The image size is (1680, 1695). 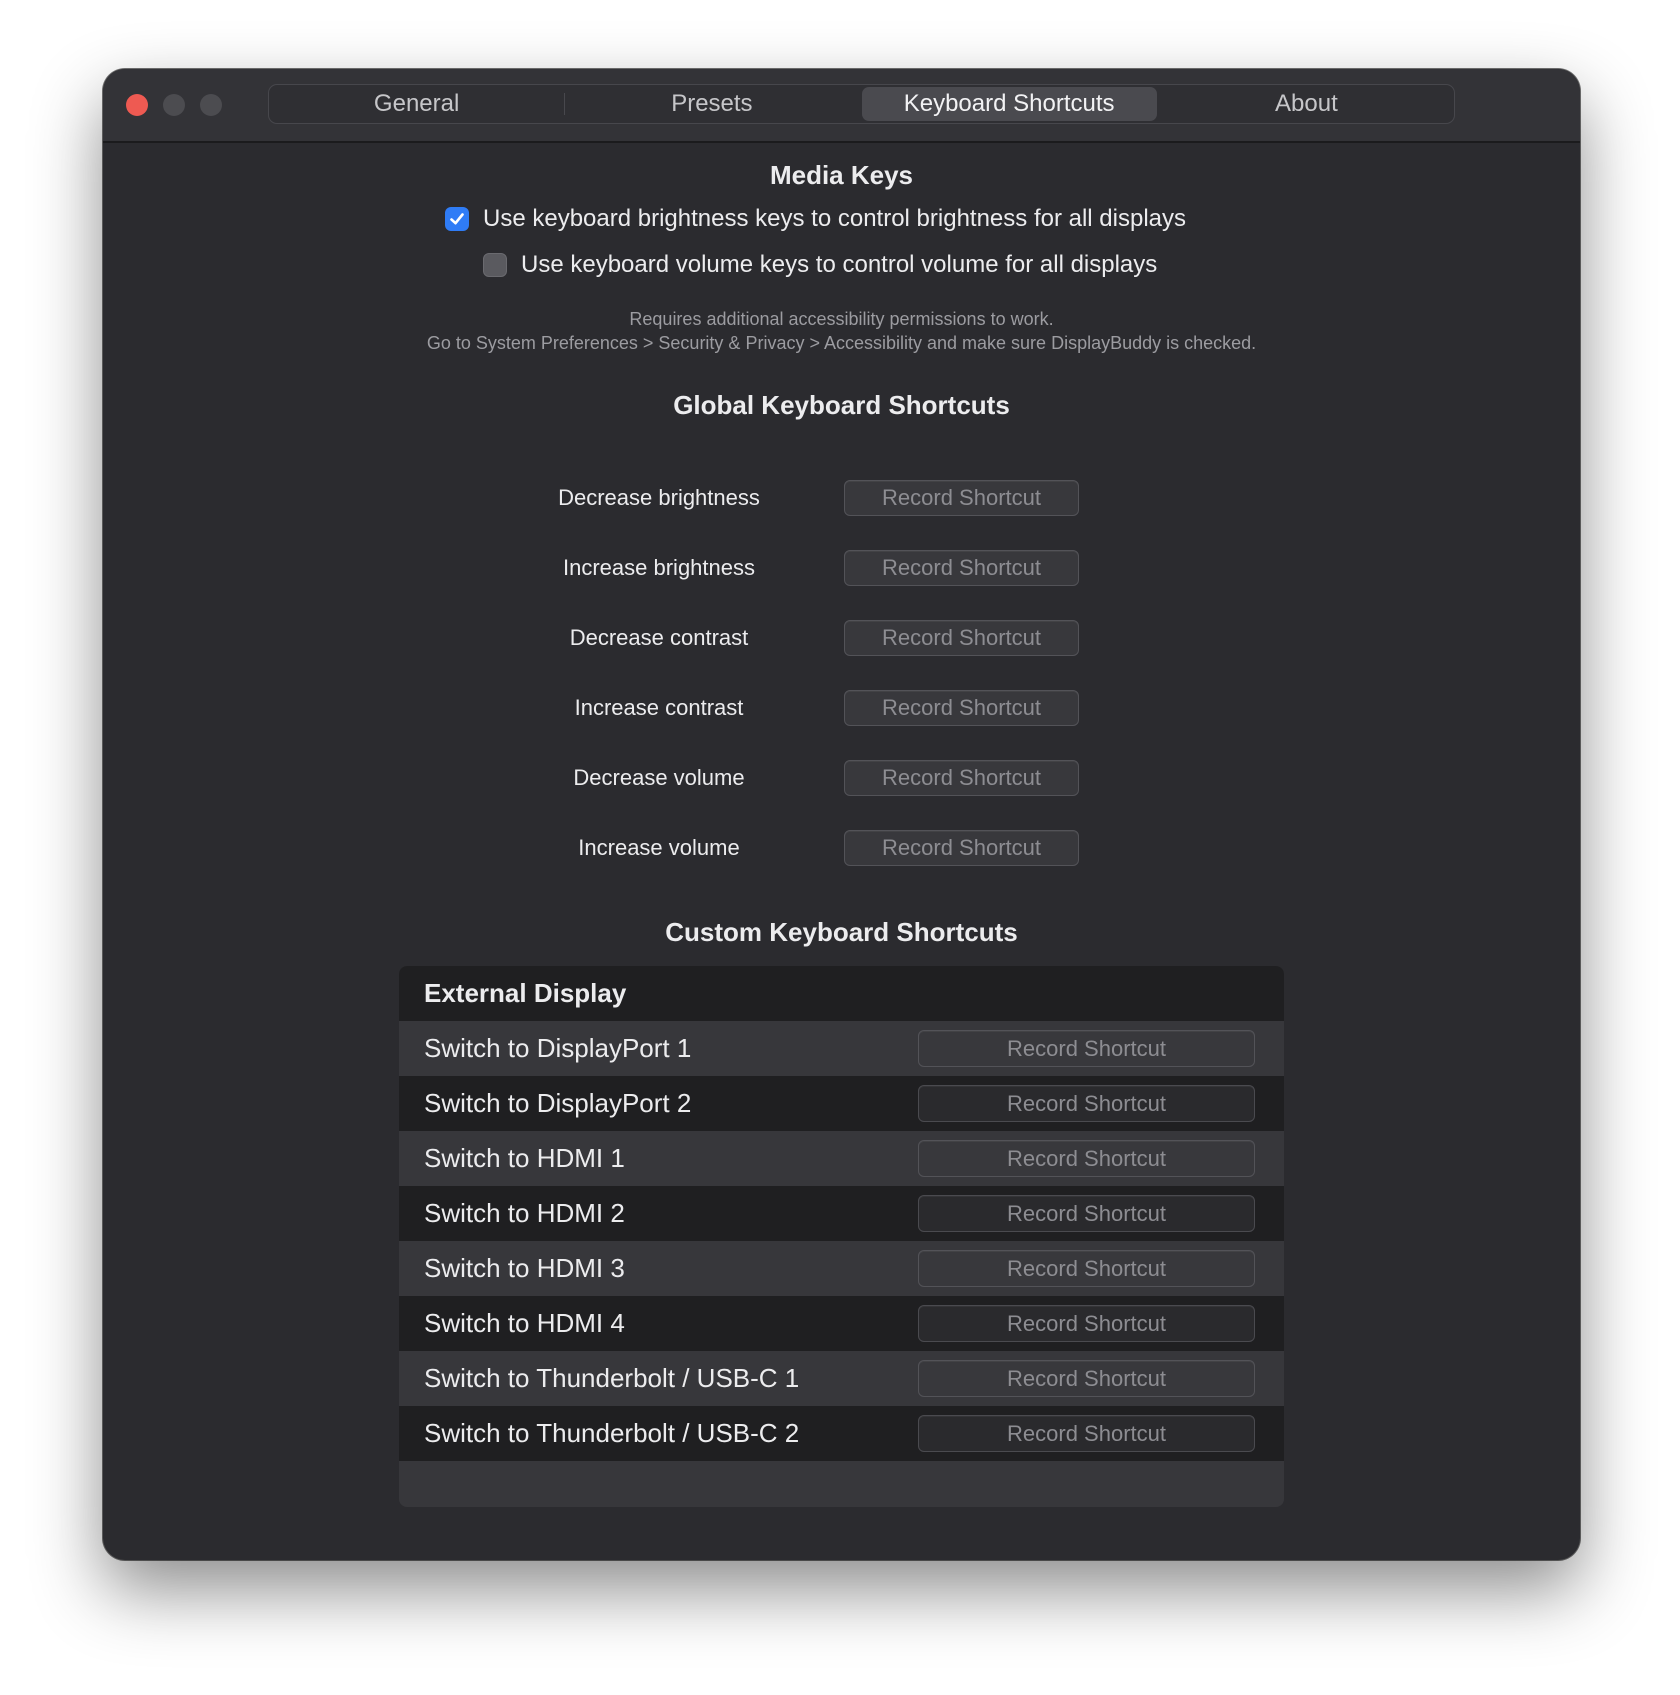 What do you see at coordinates (841, 1158) in the screenshot?
I see `table-row: Switch to HDMI 1 Record Shortcut` at bounding box center [841, 1158].